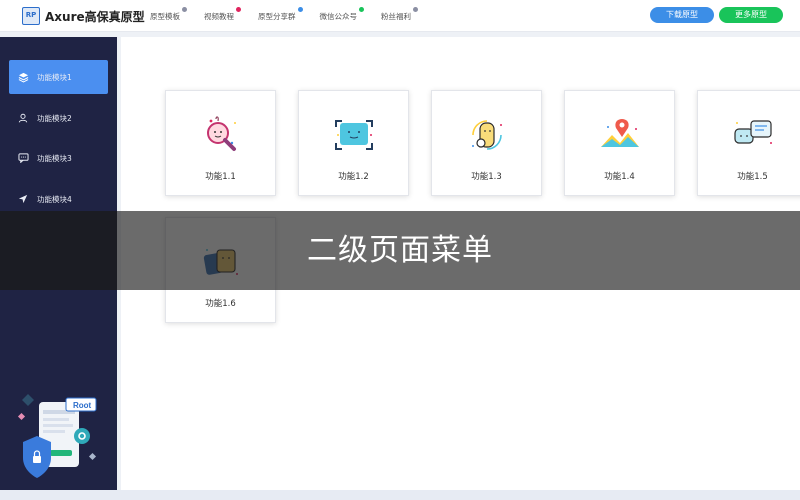 The image size is (800, 500). What do you see at coordinates (54, 77) in the screenshot?
I see `sidebar-item-label: 功能模块1` at bounding box center [54, 77].